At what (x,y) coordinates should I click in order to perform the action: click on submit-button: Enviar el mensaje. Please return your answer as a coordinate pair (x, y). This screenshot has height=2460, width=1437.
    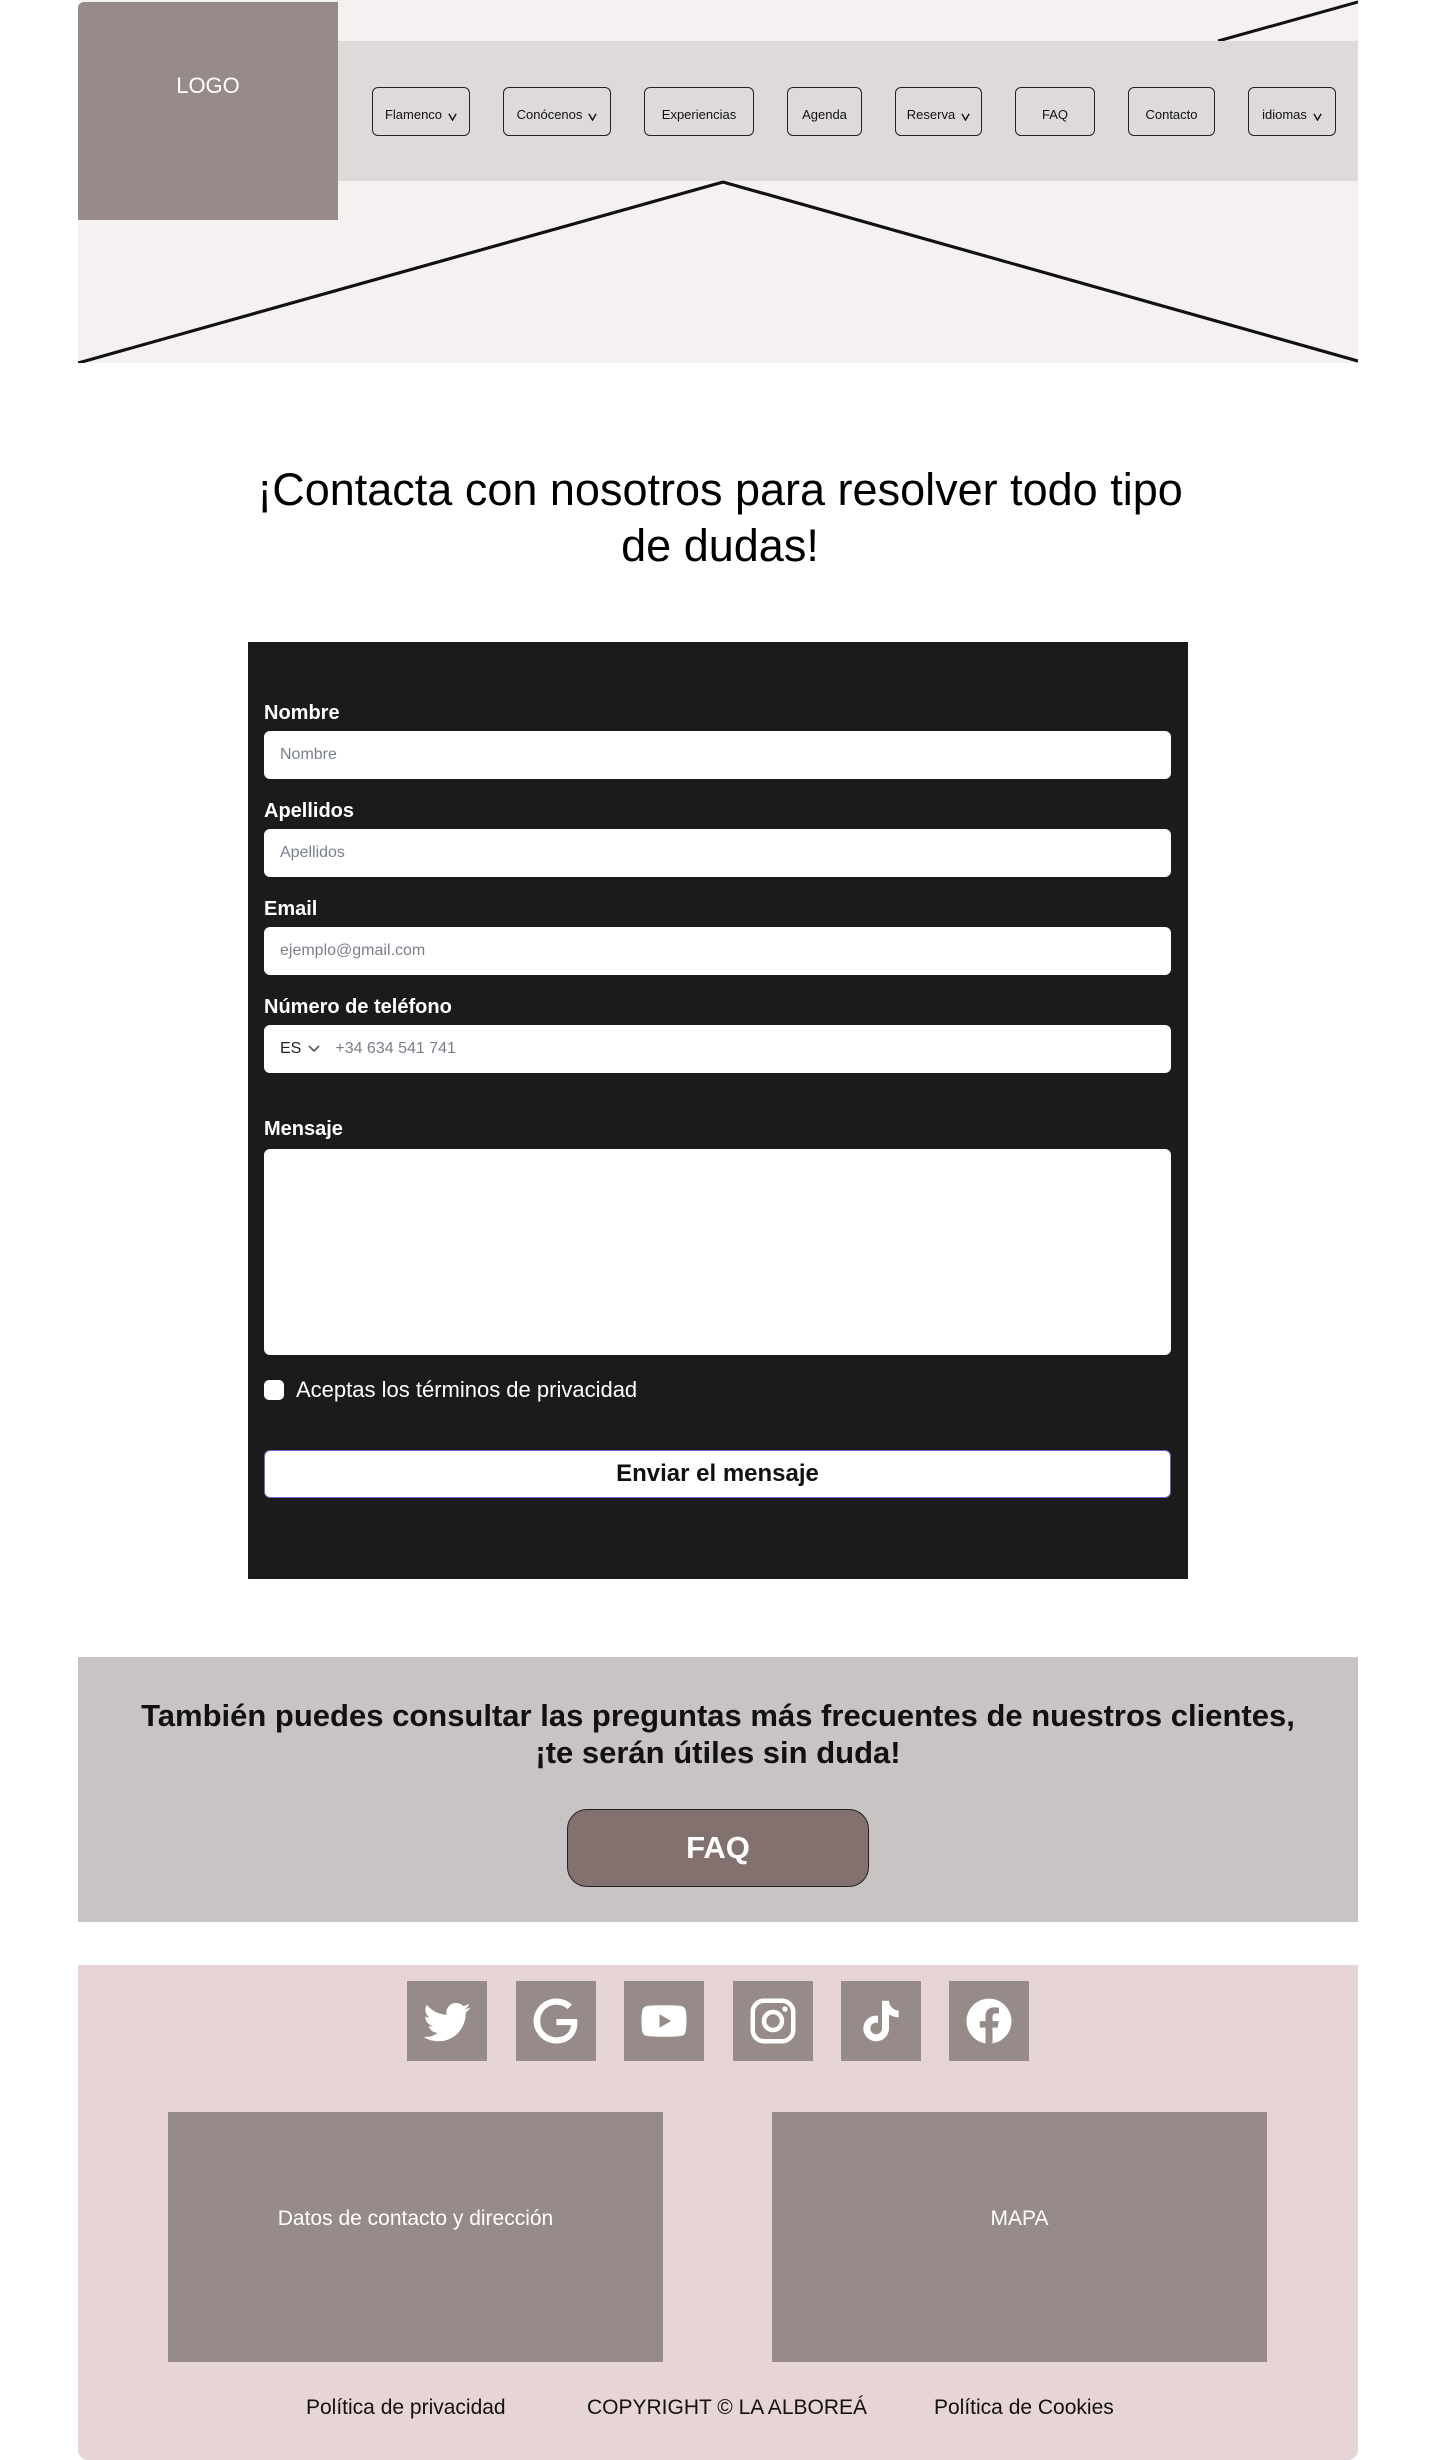
    Looking at the image, I should click on (717, 1474).